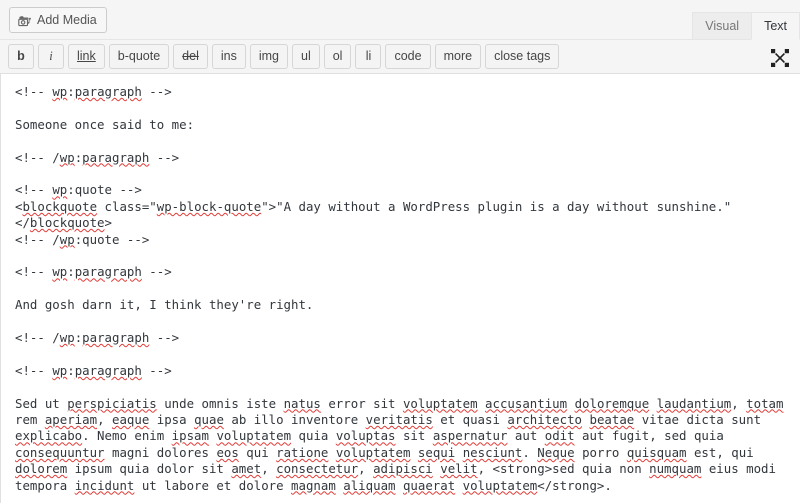 The width and height of the screenshot is (800, 503). I want to click on editor-mode-tabs: Visual Text, so click(746, 26).